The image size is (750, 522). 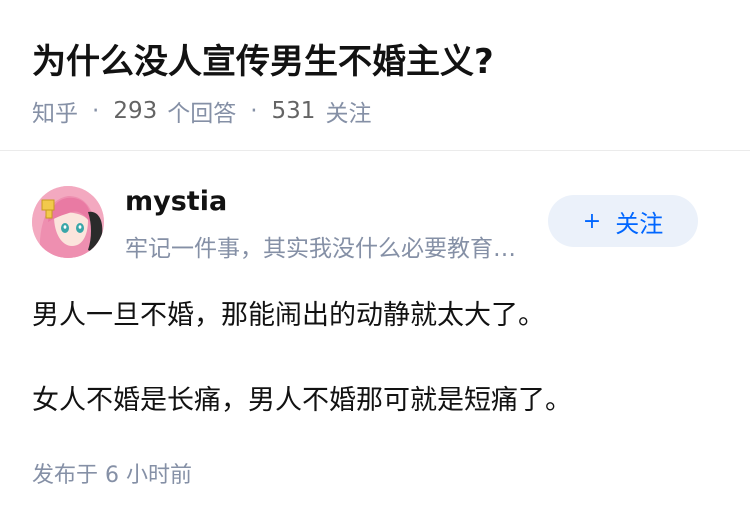 What do you see at coordinates (55, 114) in the screenshot?
I see `source-label: 知乎` at bounding box center [55, 114].